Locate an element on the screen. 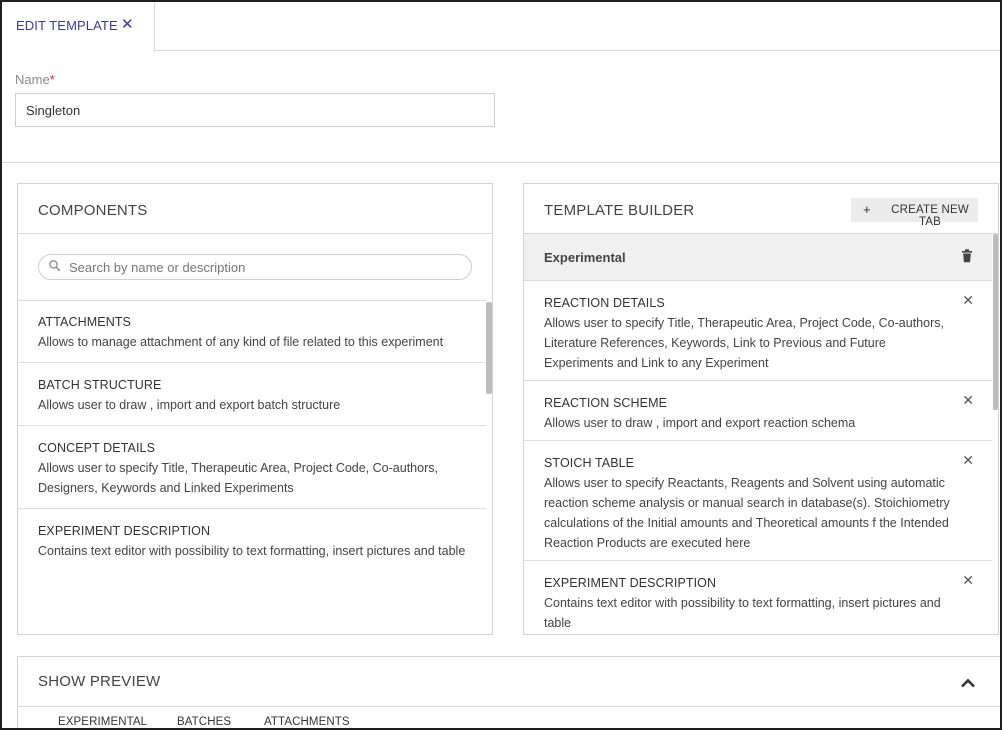 This screenshot has height=730, width=1002. search-icon is located at coordinates (55, 266).